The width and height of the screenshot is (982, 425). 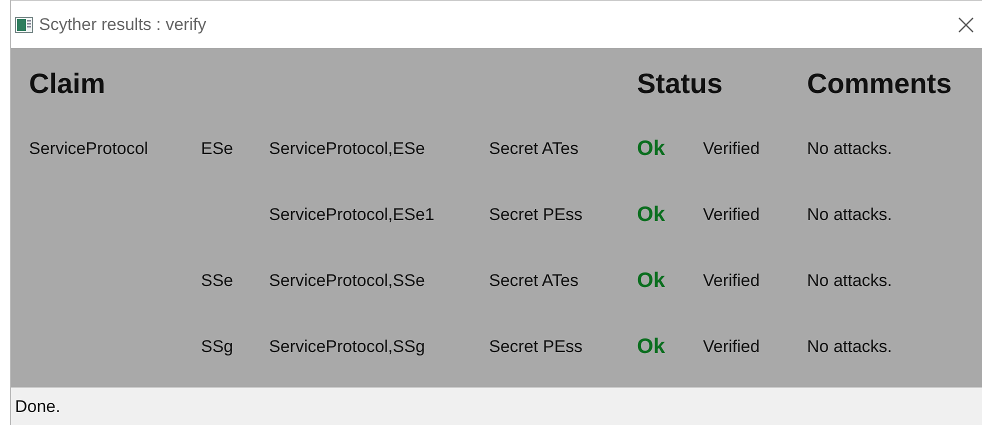 I want to click on role-name: SSe, so click(x=217, y=280).